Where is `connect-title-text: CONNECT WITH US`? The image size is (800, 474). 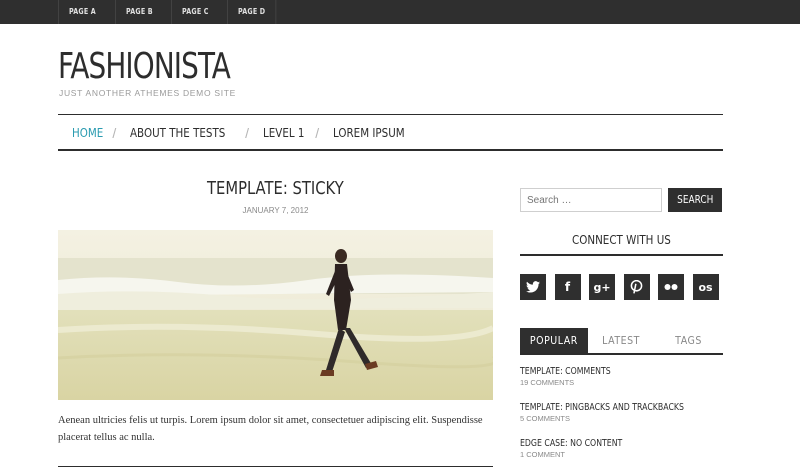 connect-title-text: CONNECT WITH US is located at coordinates (621, 240).